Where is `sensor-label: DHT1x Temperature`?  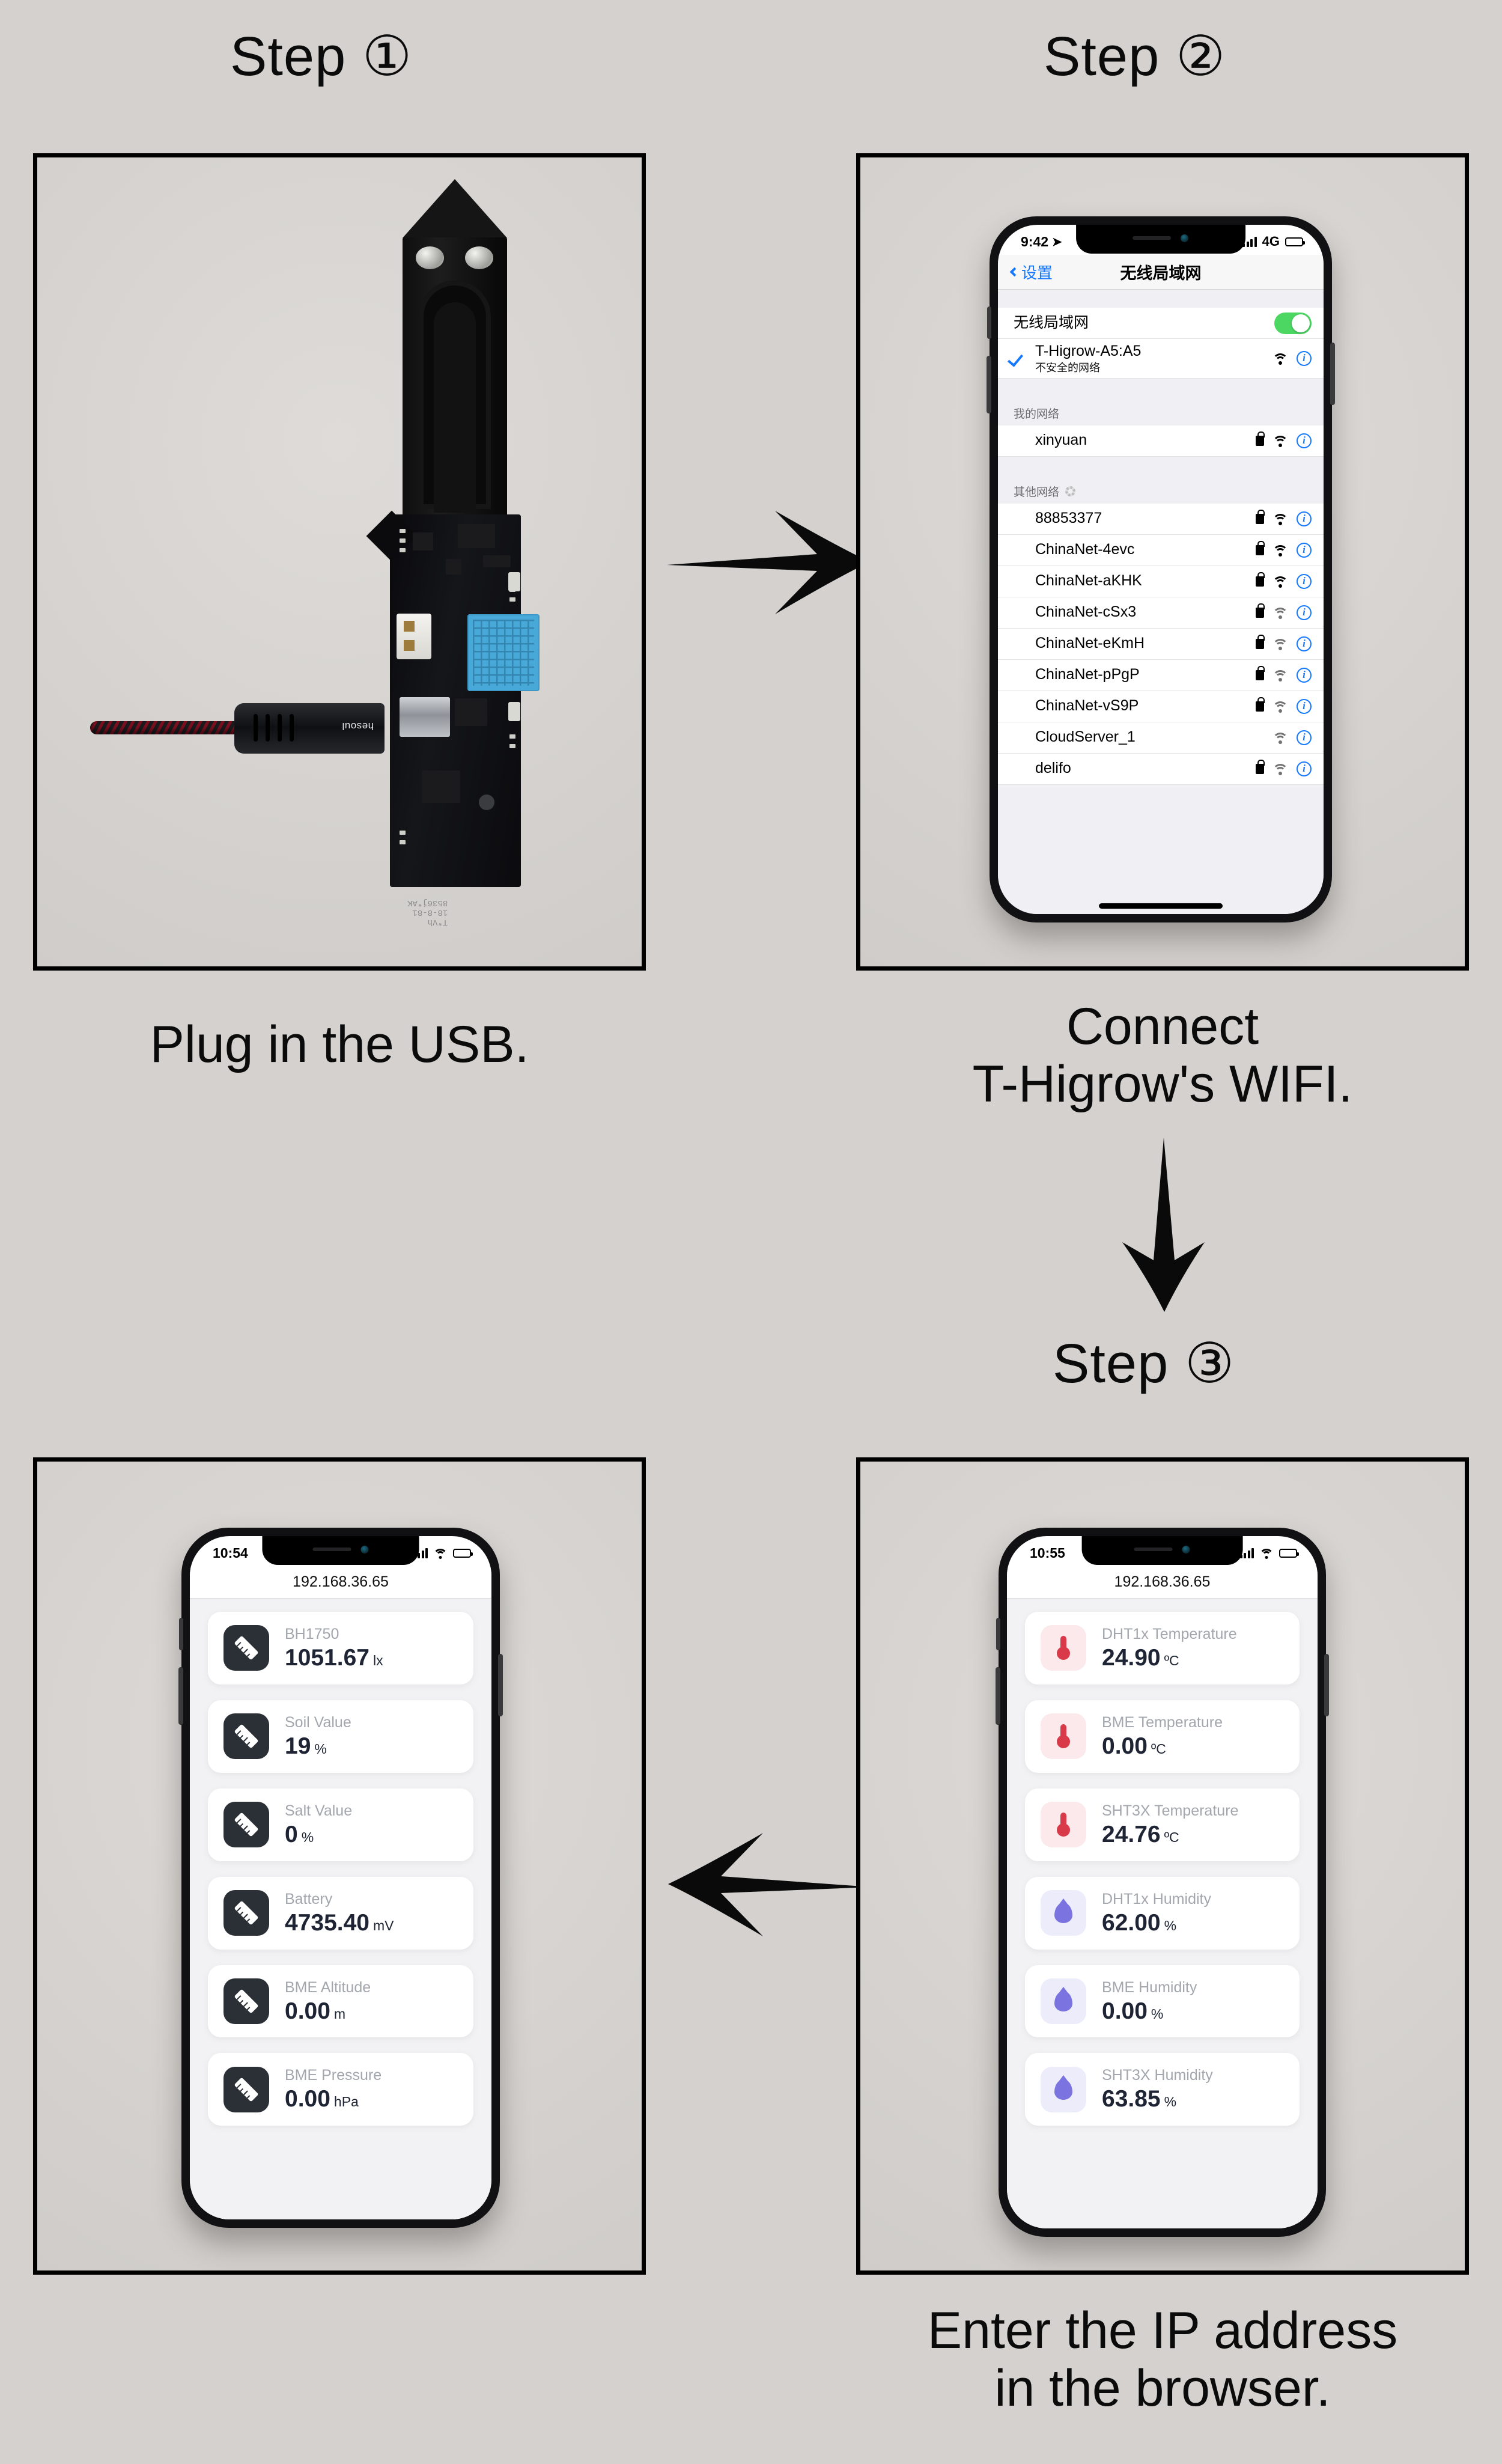 sensor-label: DHT1x Temperature is located at coordinates (1169, 1634).